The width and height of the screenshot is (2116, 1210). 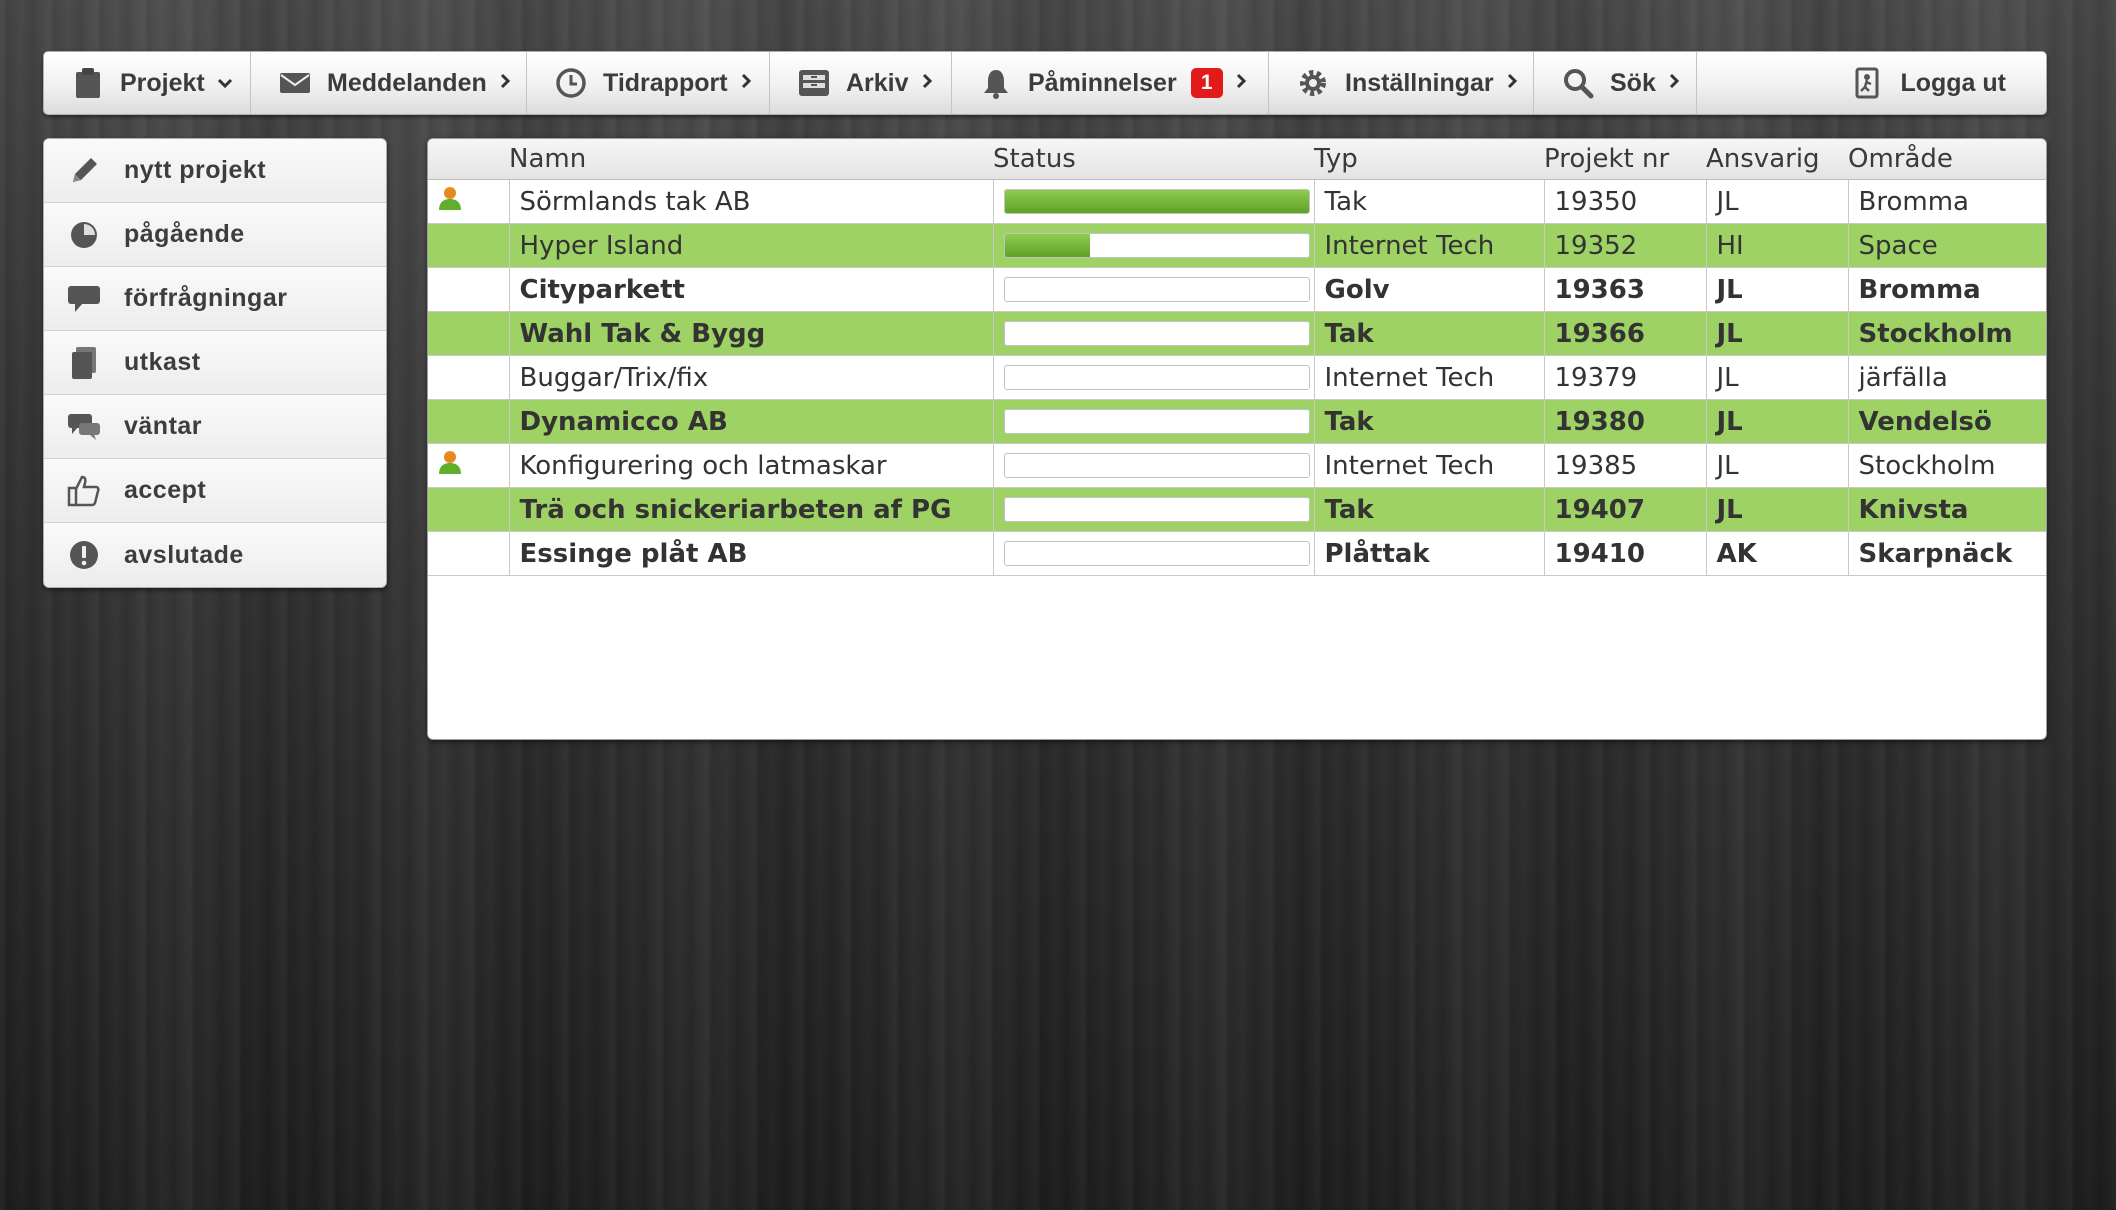 I want to click on column-header-omrade: Område, so click(x=1947, y=159).